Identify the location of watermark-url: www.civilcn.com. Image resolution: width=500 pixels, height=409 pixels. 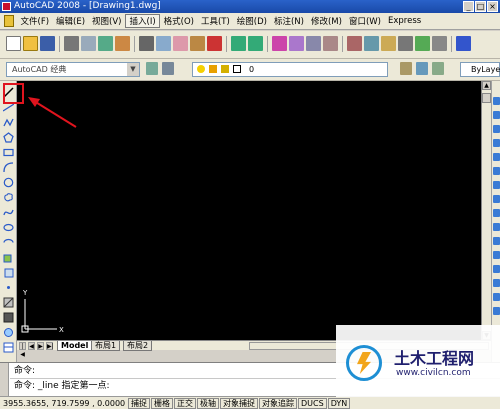
(433, 373).